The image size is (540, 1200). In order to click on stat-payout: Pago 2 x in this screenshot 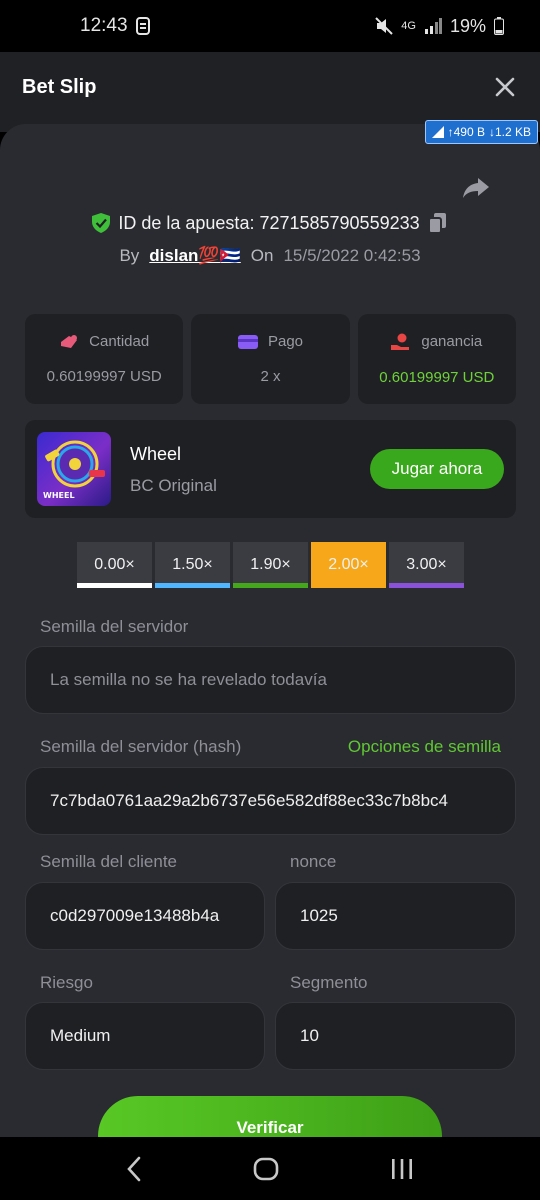, I will do `click(270, 359)`.